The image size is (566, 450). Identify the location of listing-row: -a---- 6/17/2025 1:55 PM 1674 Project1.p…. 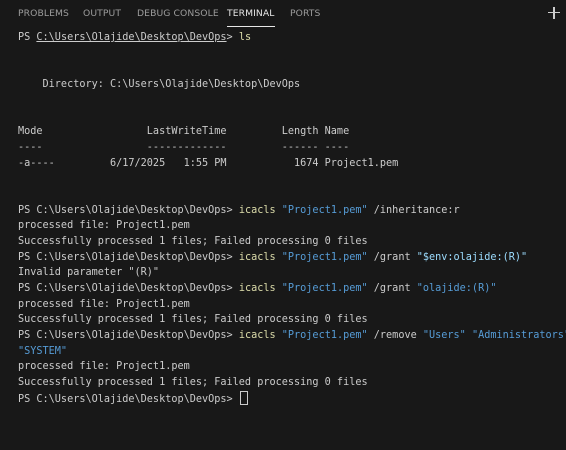
(208, 163).